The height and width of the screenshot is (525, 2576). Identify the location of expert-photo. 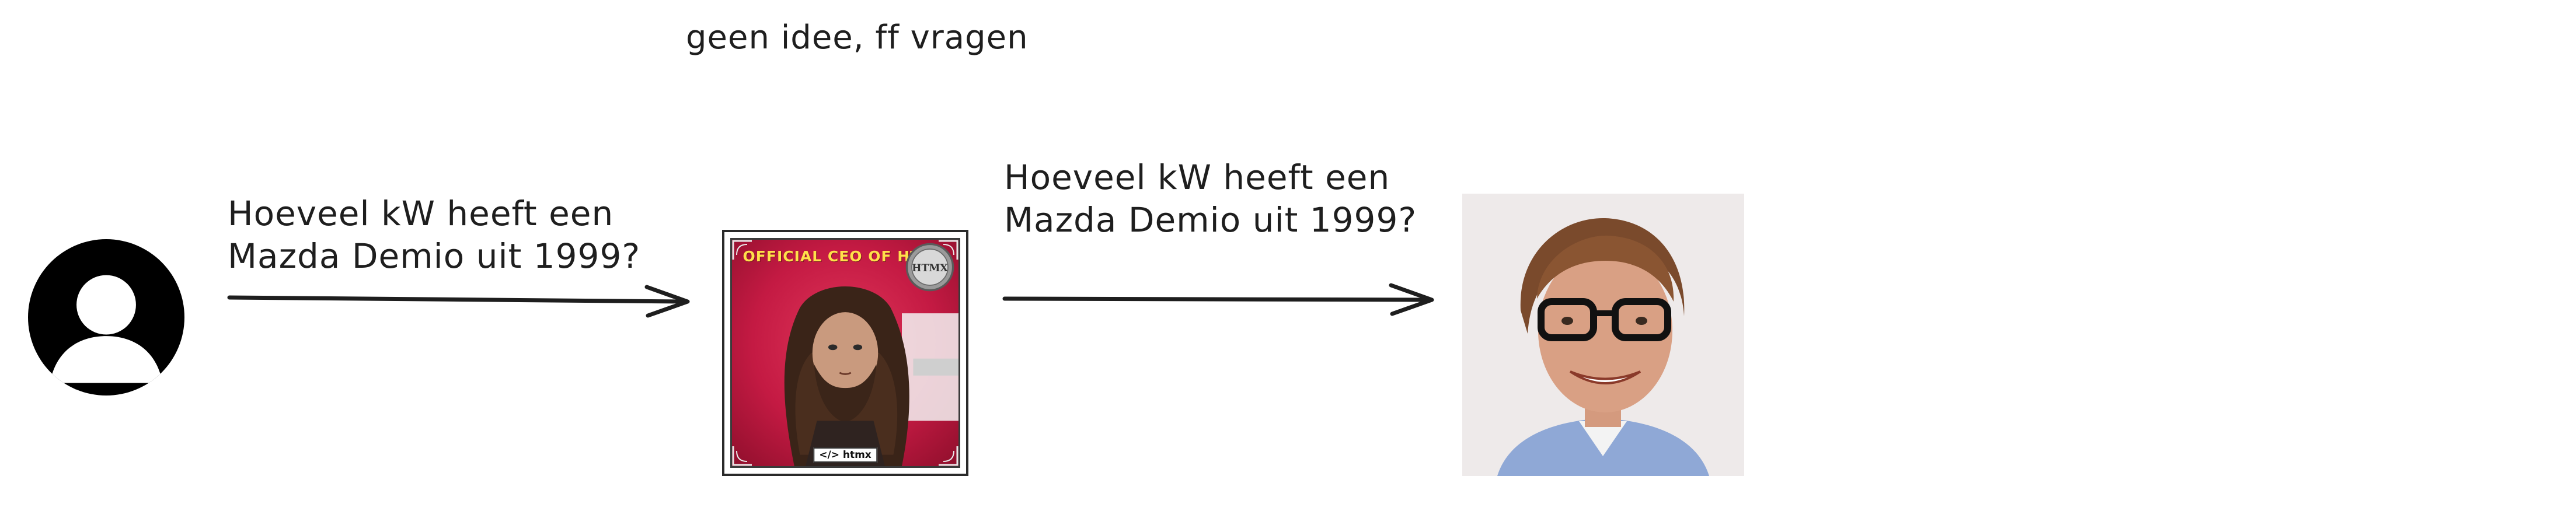
(1603, 335).